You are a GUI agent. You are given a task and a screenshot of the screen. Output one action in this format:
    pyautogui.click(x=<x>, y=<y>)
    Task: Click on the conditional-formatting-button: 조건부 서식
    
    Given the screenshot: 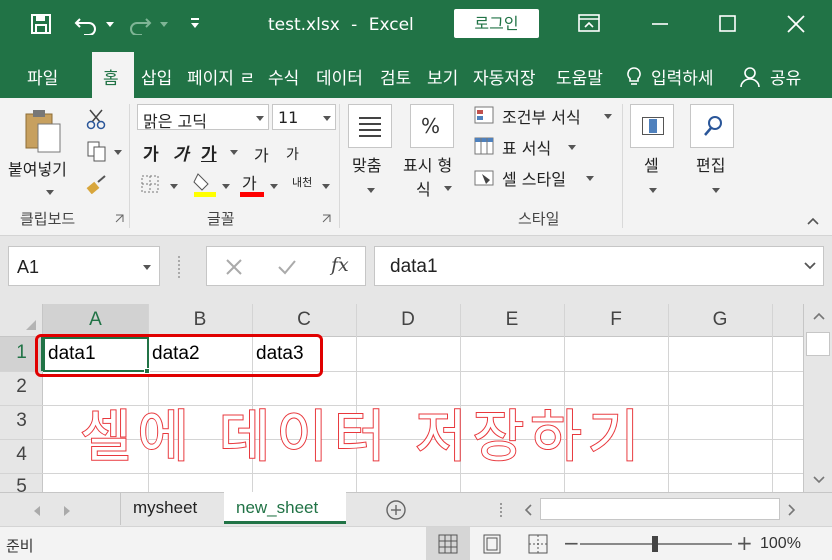 What is the action you would take?
    pyautogui.click(x=545, y=117)
    